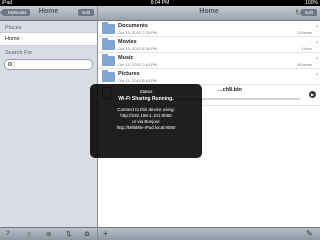 The height and width of the screenshot is (240, 320). What do you see at coordinates (312, 94) in the screenshot?
I see `play-icon: ▶` at bounding box center [312, 94].